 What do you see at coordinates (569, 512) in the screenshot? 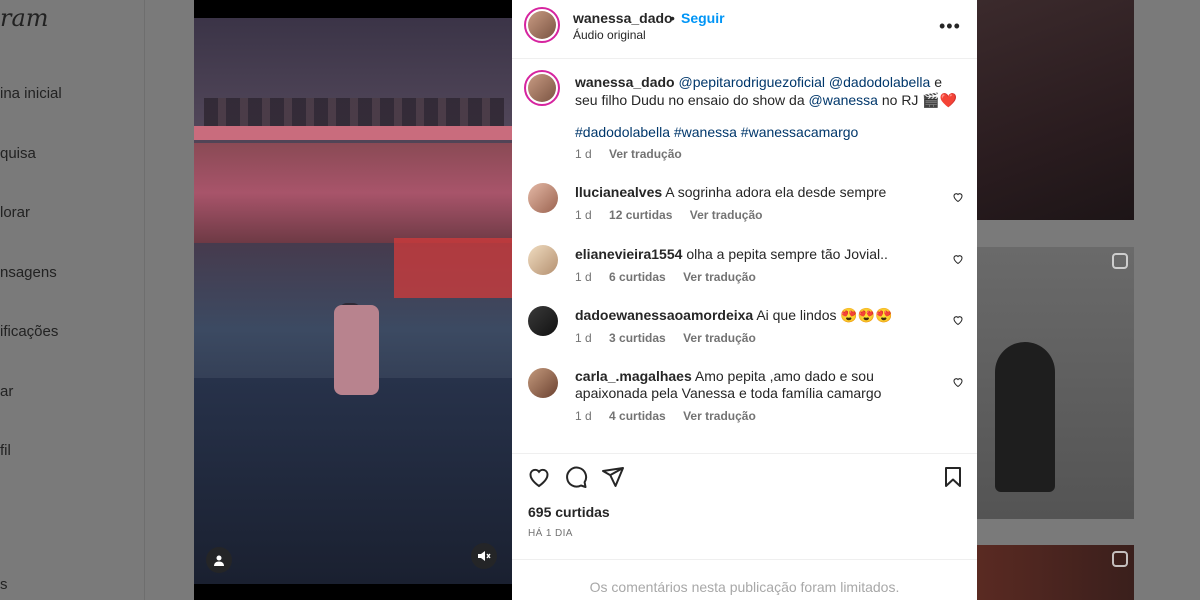
I see `likes-count: 695 curtidas` at bounding box center [569, 512].